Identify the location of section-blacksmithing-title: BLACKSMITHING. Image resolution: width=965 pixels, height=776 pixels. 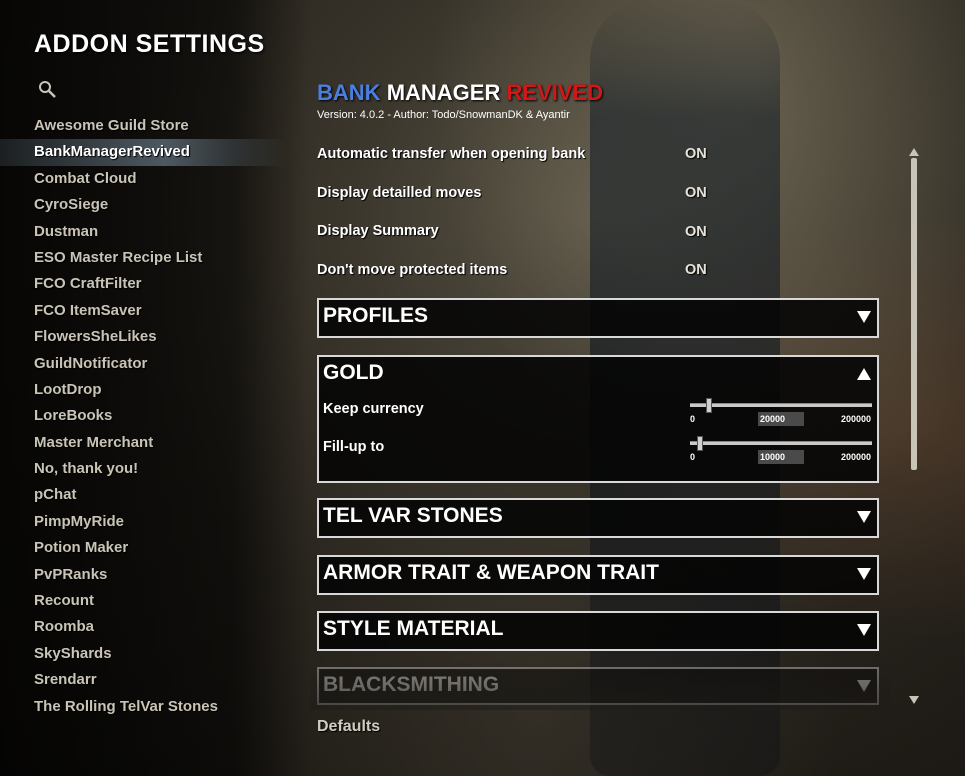
(411, 684).